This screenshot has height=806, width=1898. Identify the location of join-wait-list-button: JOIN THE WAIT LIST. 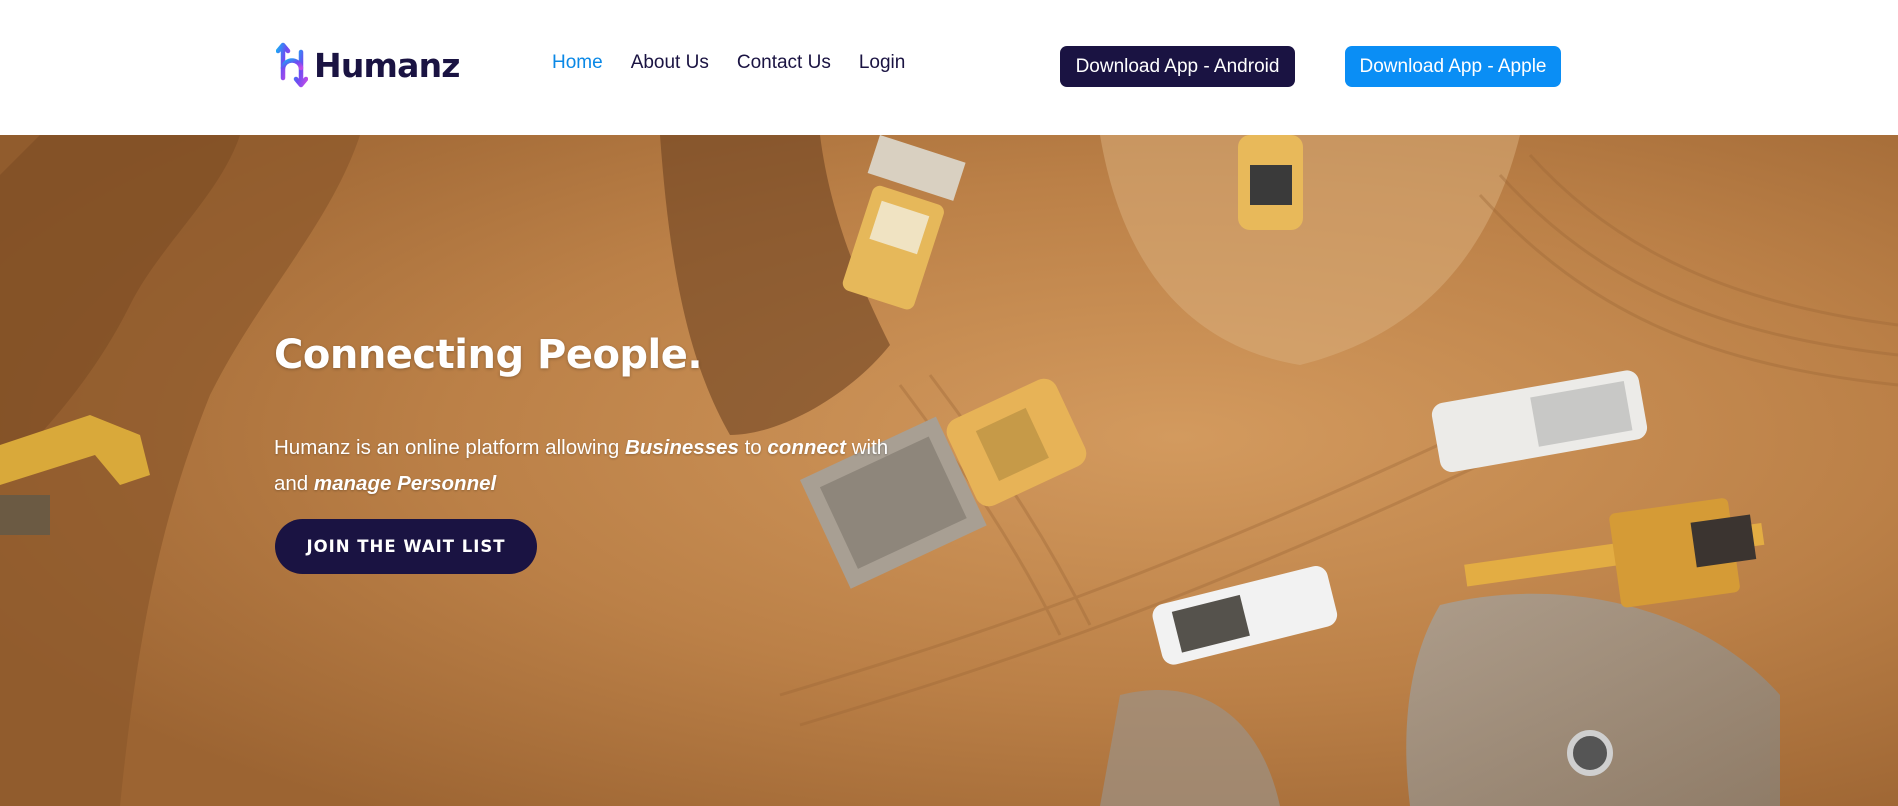
(406, 546).